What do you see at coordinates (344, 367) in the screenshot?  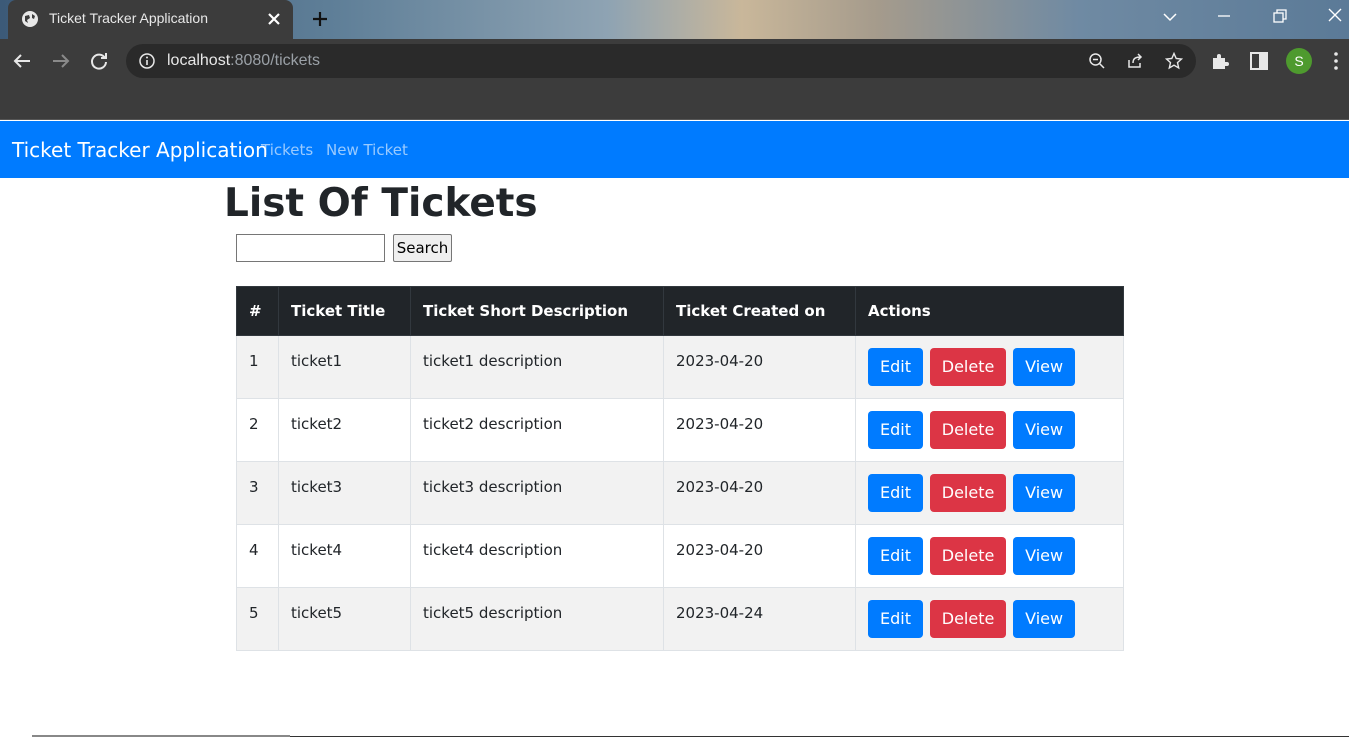 I see `ticket-title: ticket1` at bounding box center [344, 367].